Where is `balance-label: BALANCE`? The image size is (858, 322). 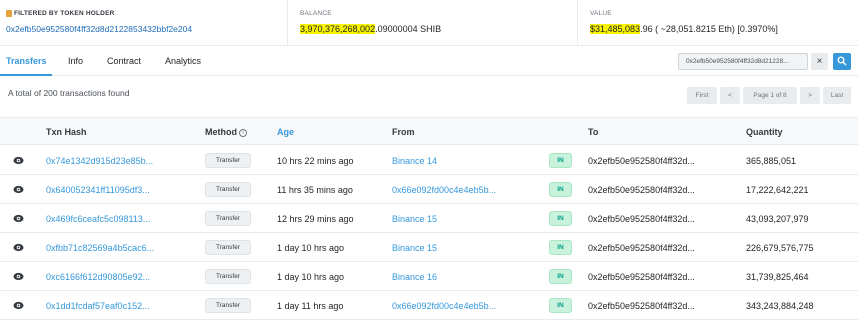
balance-label: BALANCE is located at coordinates (316, 13).